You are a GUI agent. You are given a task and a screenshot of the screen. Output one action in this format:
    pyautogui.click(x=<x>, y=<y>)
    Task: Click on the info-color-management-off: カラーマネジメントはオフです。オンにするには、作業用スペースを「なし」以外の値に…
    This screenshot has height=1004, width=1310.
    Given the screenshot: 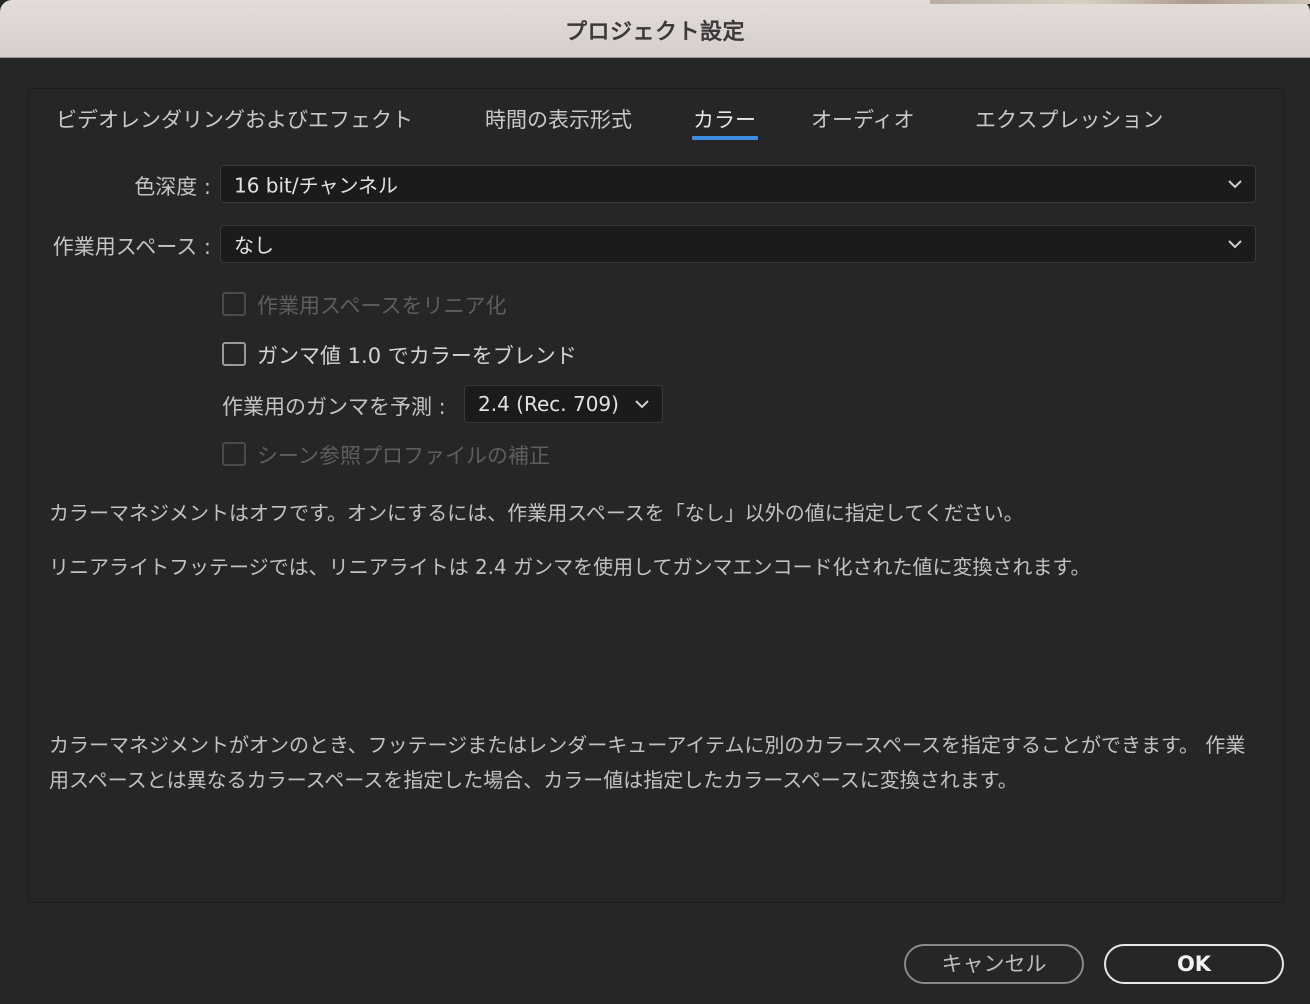 What is the action you would take?
    pyautogui.click(x=536, y=513)
    